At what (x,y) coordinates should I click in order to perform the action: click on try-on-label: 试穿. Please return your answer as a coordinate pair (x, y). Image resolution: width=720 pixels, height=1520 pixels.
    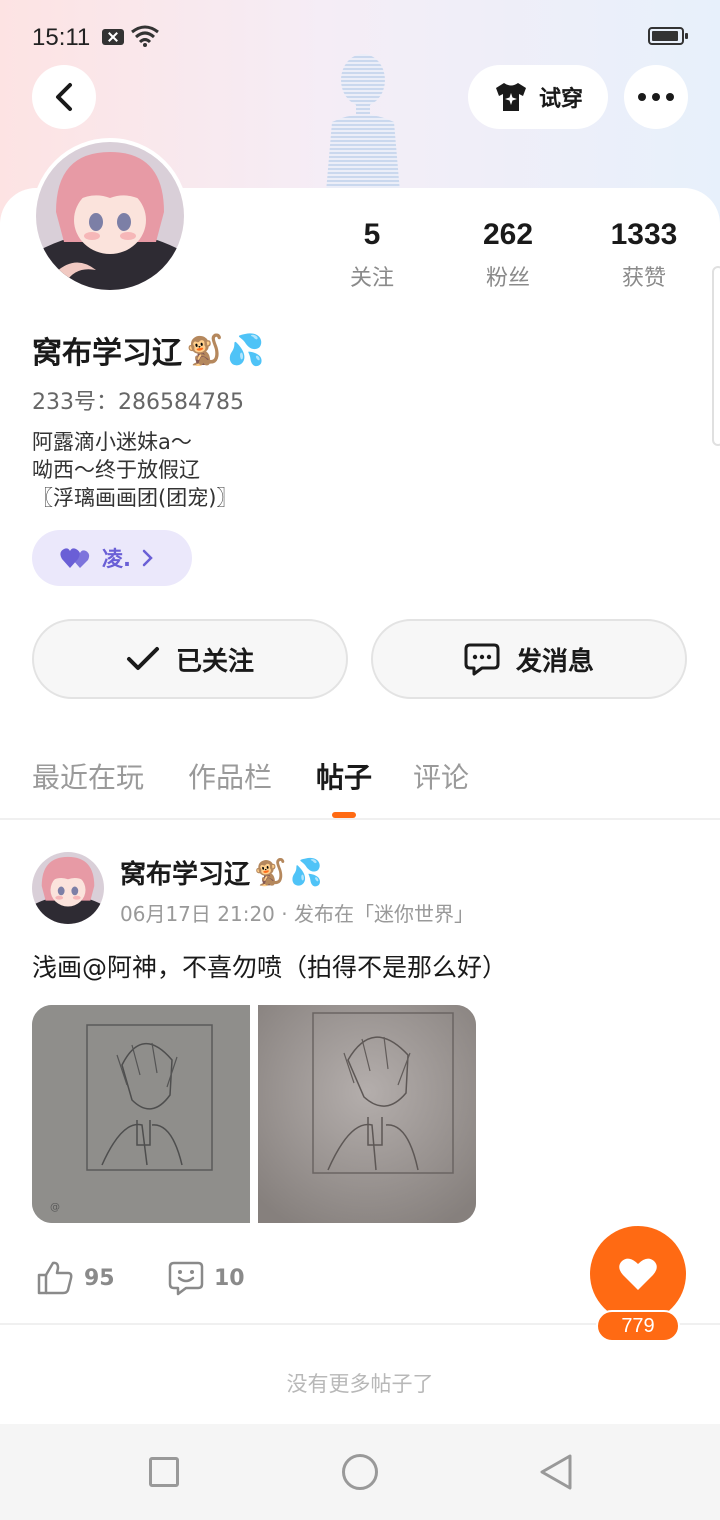
    Looking at the image, I should click on (560, 99).